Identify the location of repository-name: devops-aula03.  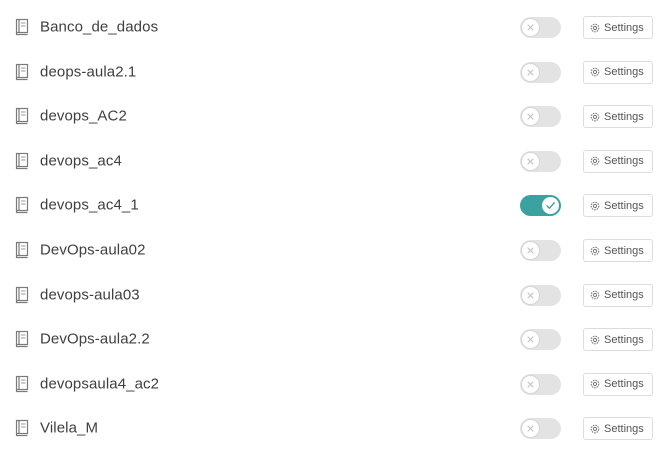
(90, 295).